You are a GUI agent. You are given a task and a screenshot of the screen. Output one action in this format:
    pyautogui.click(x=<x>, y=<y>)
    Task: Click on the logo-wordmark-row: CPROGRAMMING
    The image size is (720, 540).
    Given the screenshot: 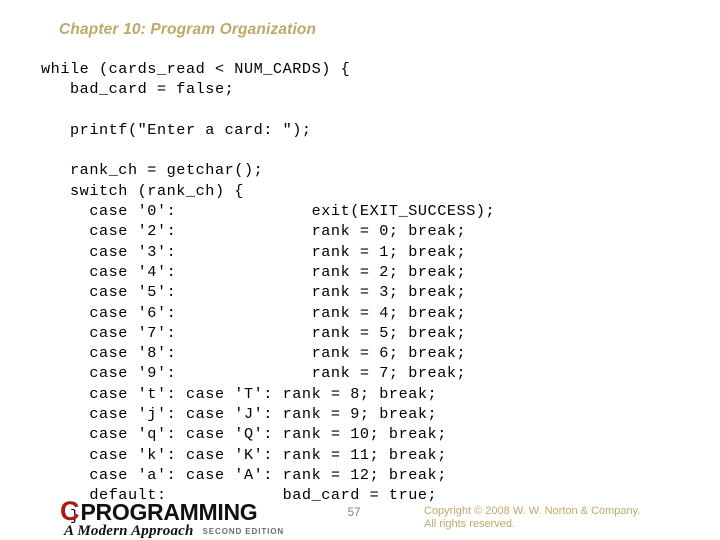 What is the action you would take?
    pyautogui.click(x=159, y=511)
    